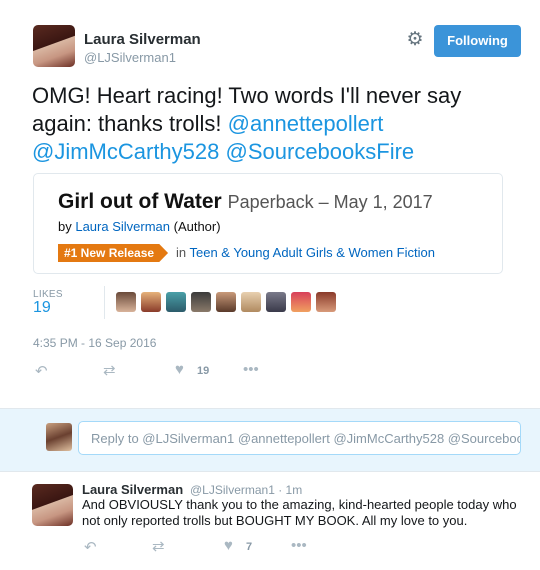 Image resolution: width=540 pixels, height=570 pixels. What do you see at coordinates (312, 252) in the screenshot?
I see `category-link: Teen & Young Adult Girls & Women Fiction` at bounding box center [312, 252].